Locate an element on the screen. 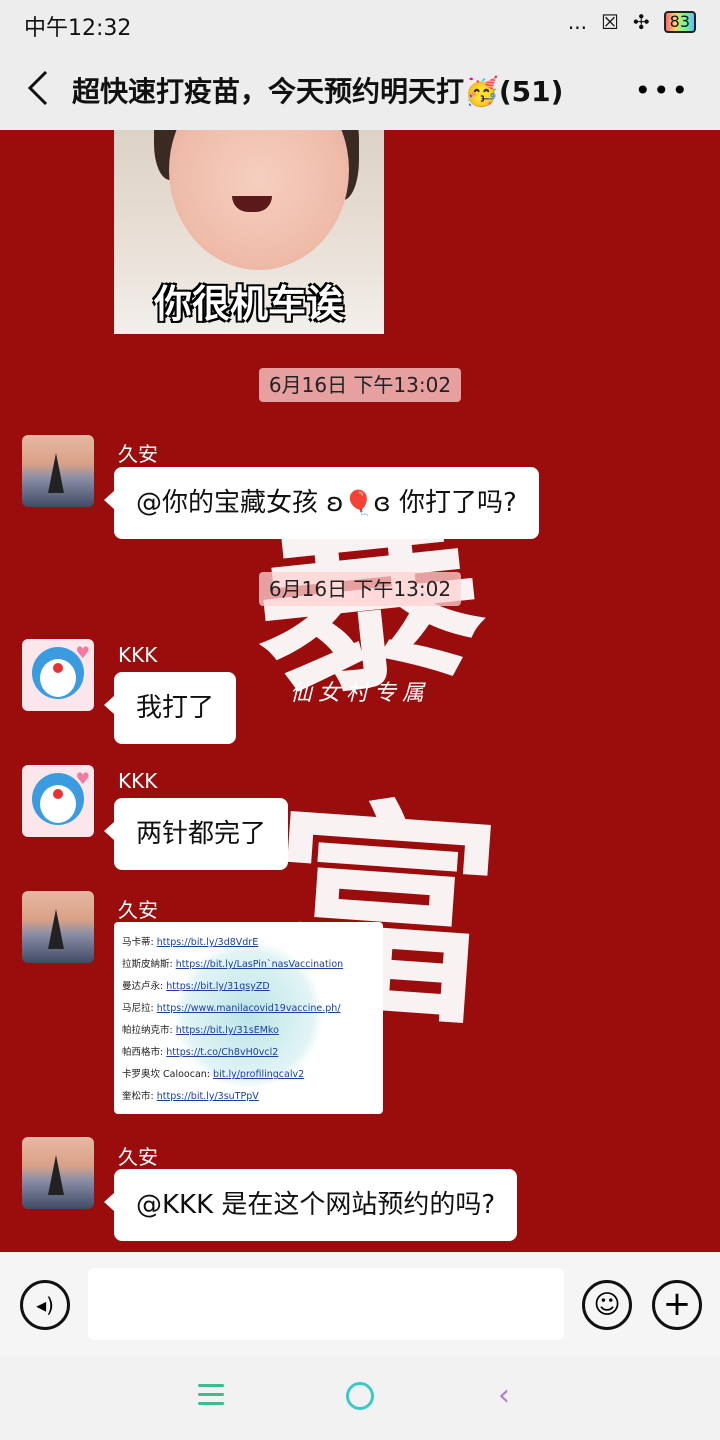 The height and width of the screenshot is (1440, 720). home-icon is located at coordinates (360, 1396).